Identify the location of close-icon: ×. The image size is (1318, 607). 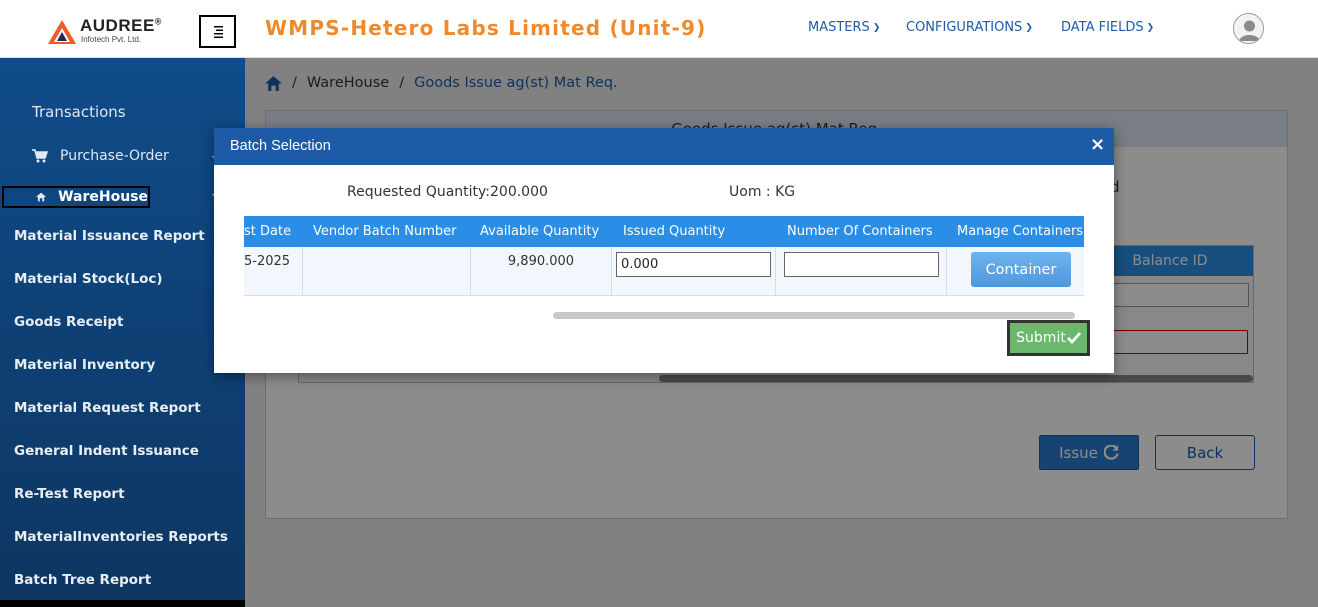
(1097, 145).